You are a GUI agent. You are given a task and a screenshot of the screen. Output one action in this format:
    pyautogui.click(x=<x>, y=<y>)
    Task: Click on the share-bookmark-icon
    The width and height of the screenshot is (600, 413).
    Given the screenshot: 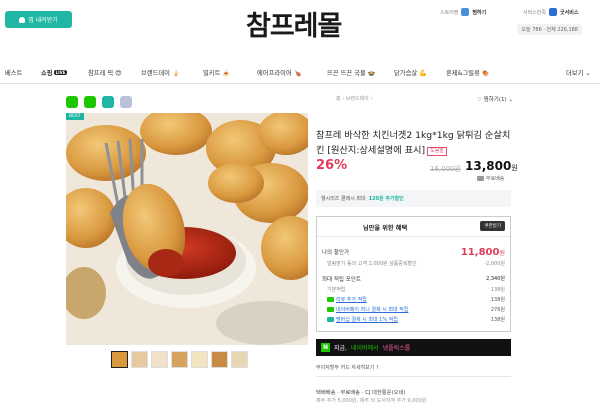 What is the action you would take?
    pyautogui.click(x=108, y=102)
    